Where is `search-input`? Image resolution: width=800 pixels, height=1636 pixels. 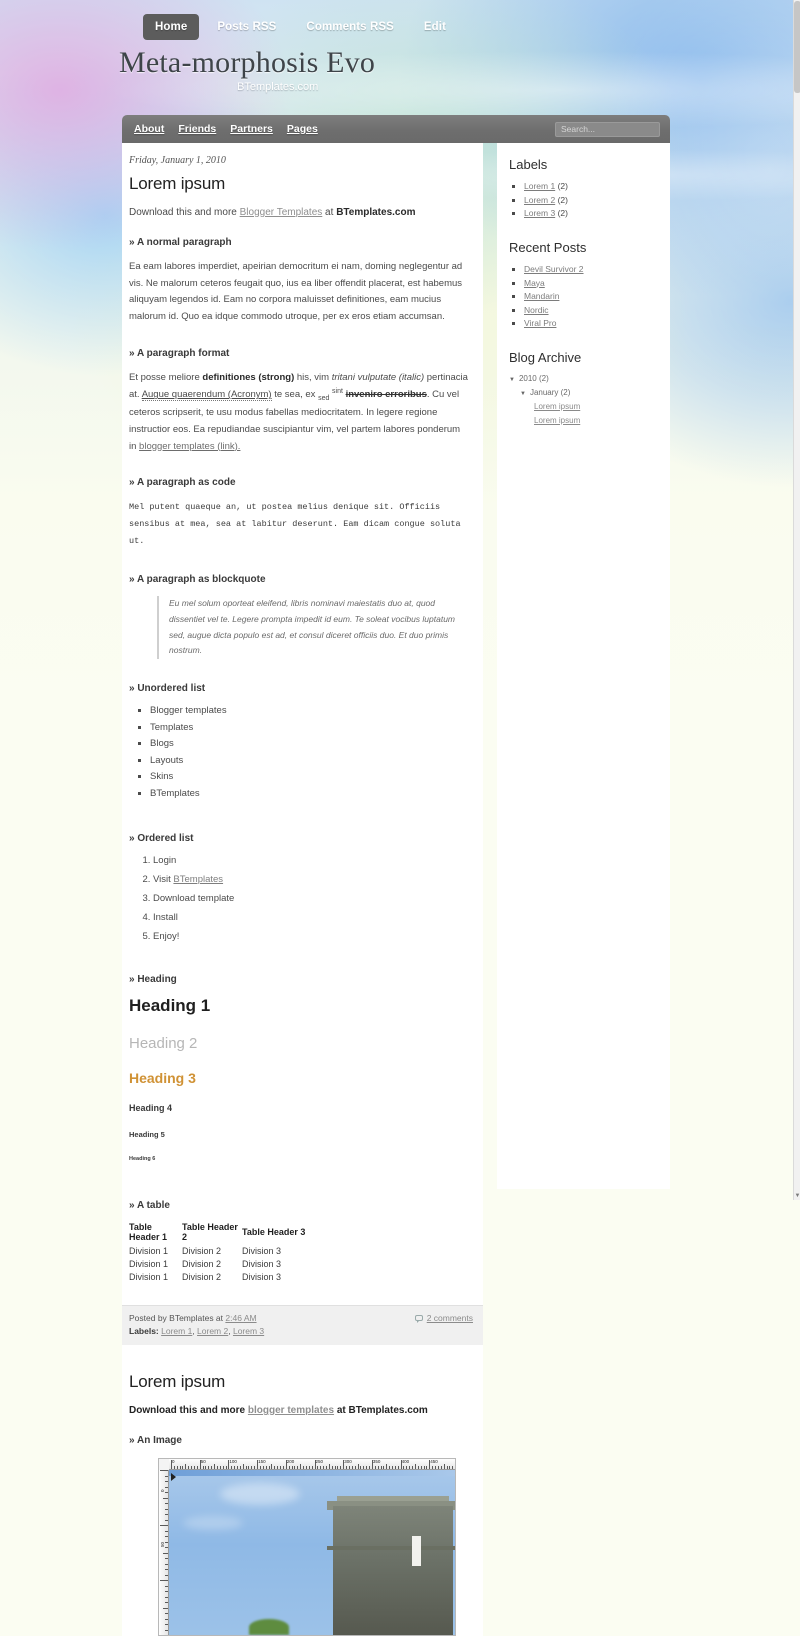 search-input is located at coordinates (607, 129).